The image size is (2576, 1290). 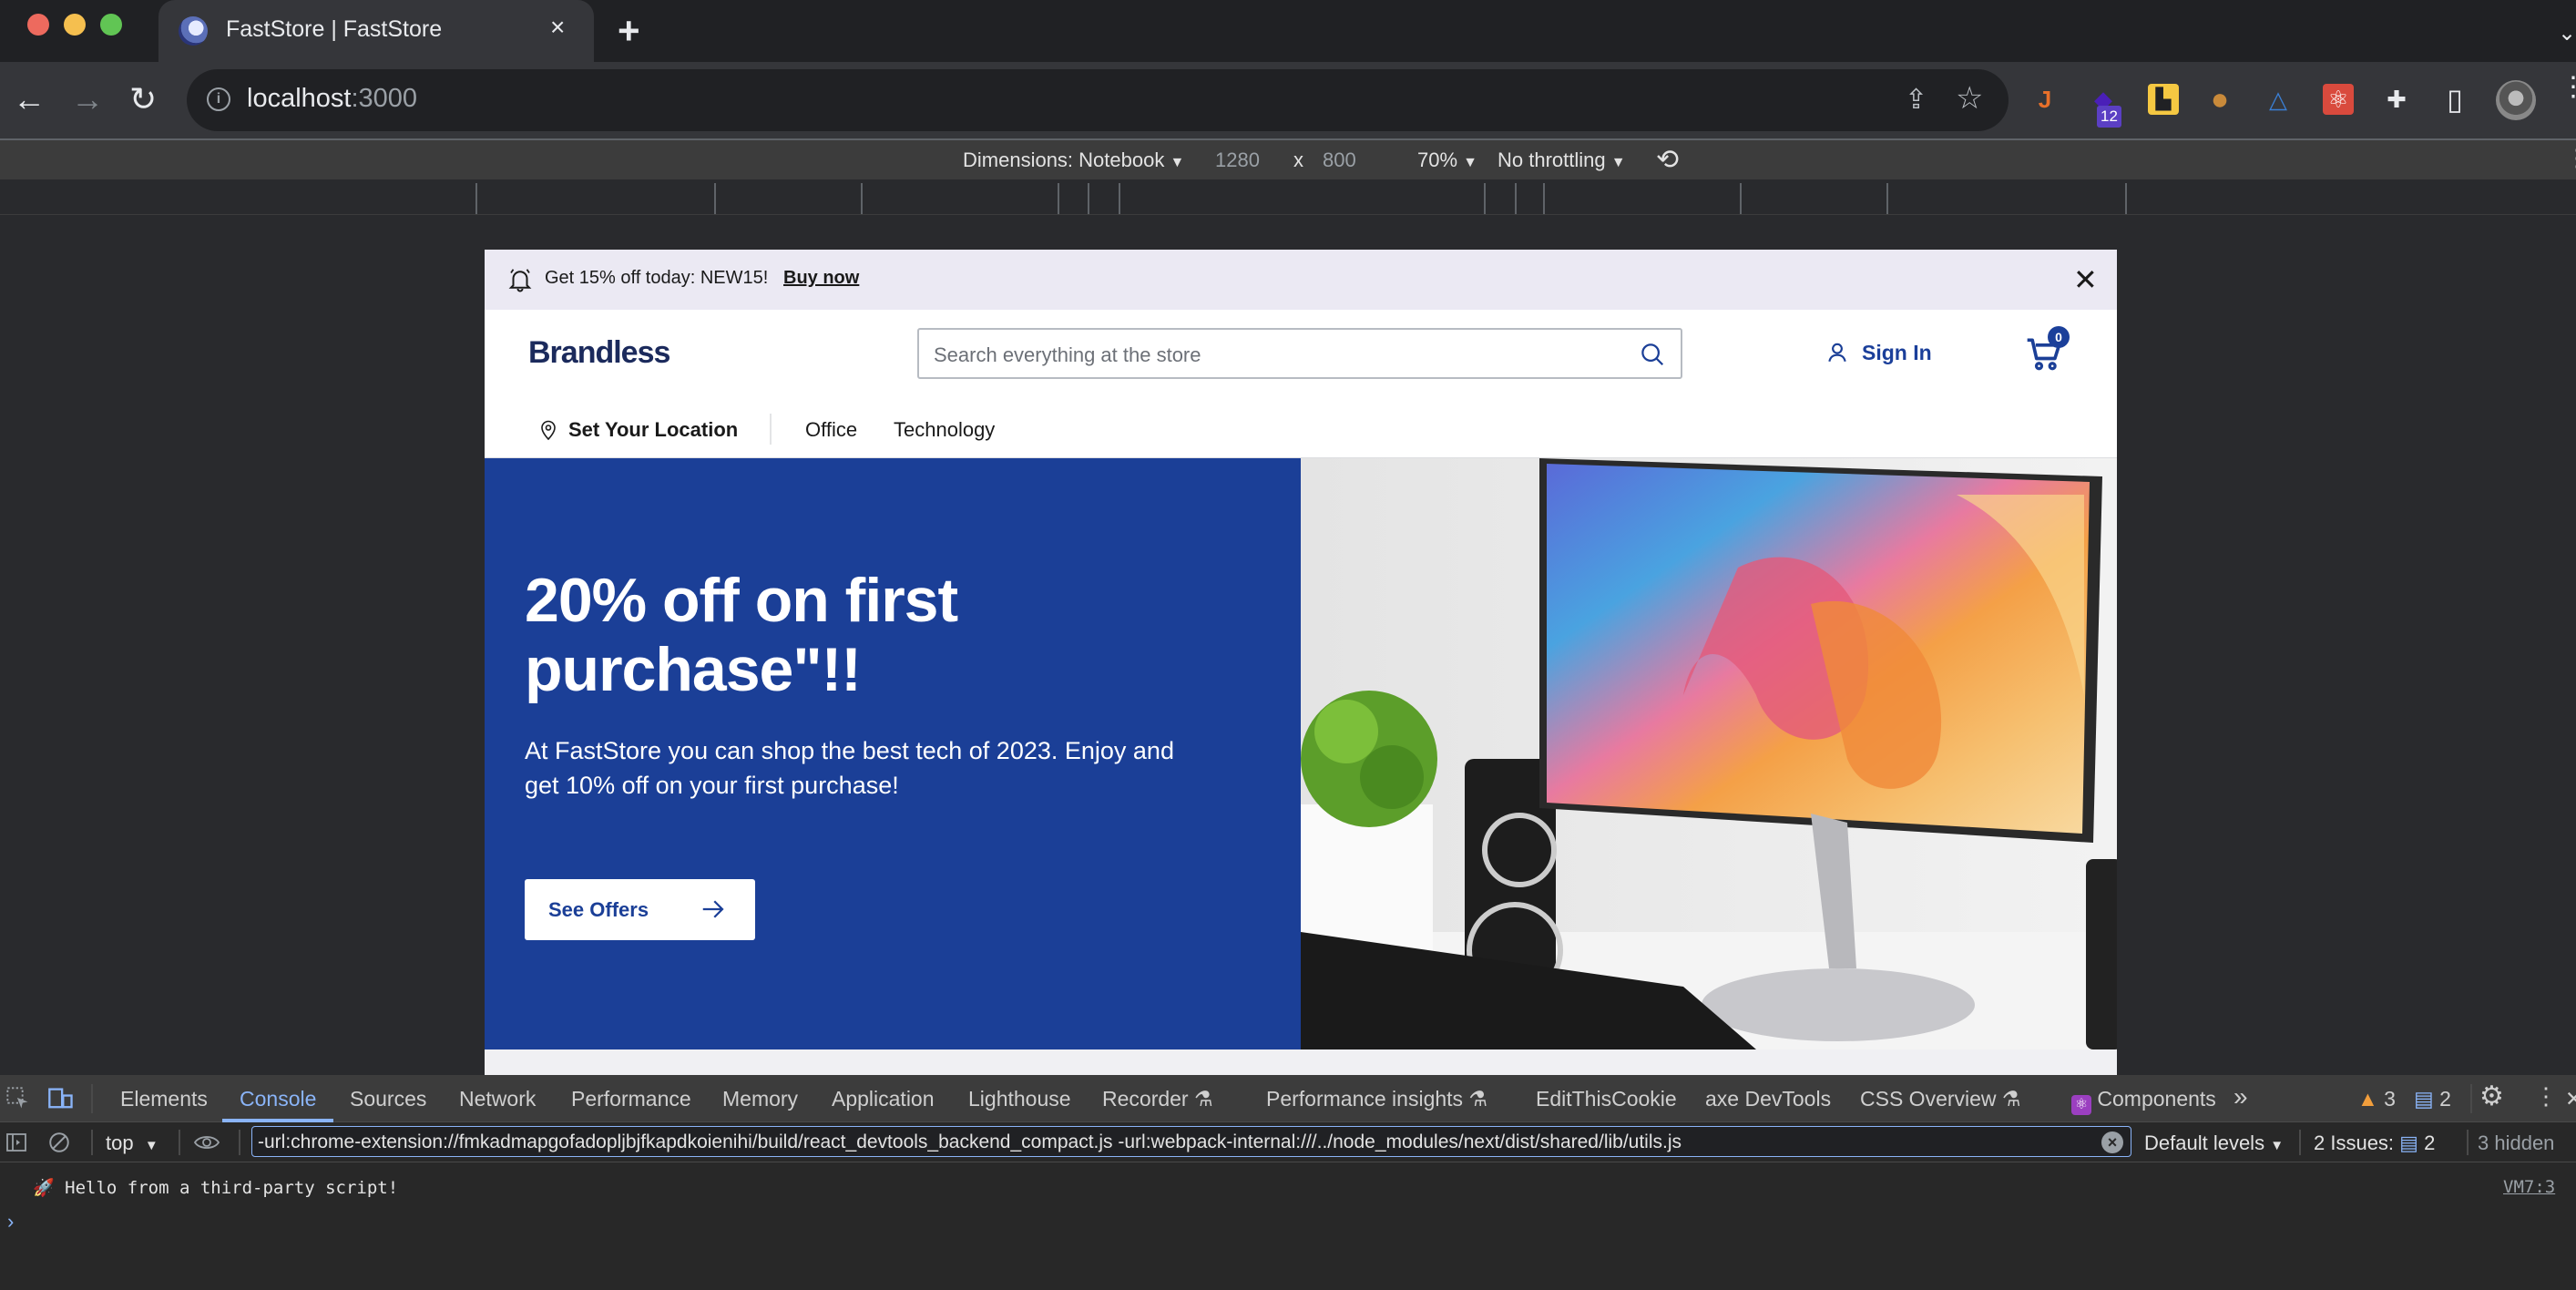 I want to click on throttling-dropdown: No throttling ▼, so click(x=1562, y=160).